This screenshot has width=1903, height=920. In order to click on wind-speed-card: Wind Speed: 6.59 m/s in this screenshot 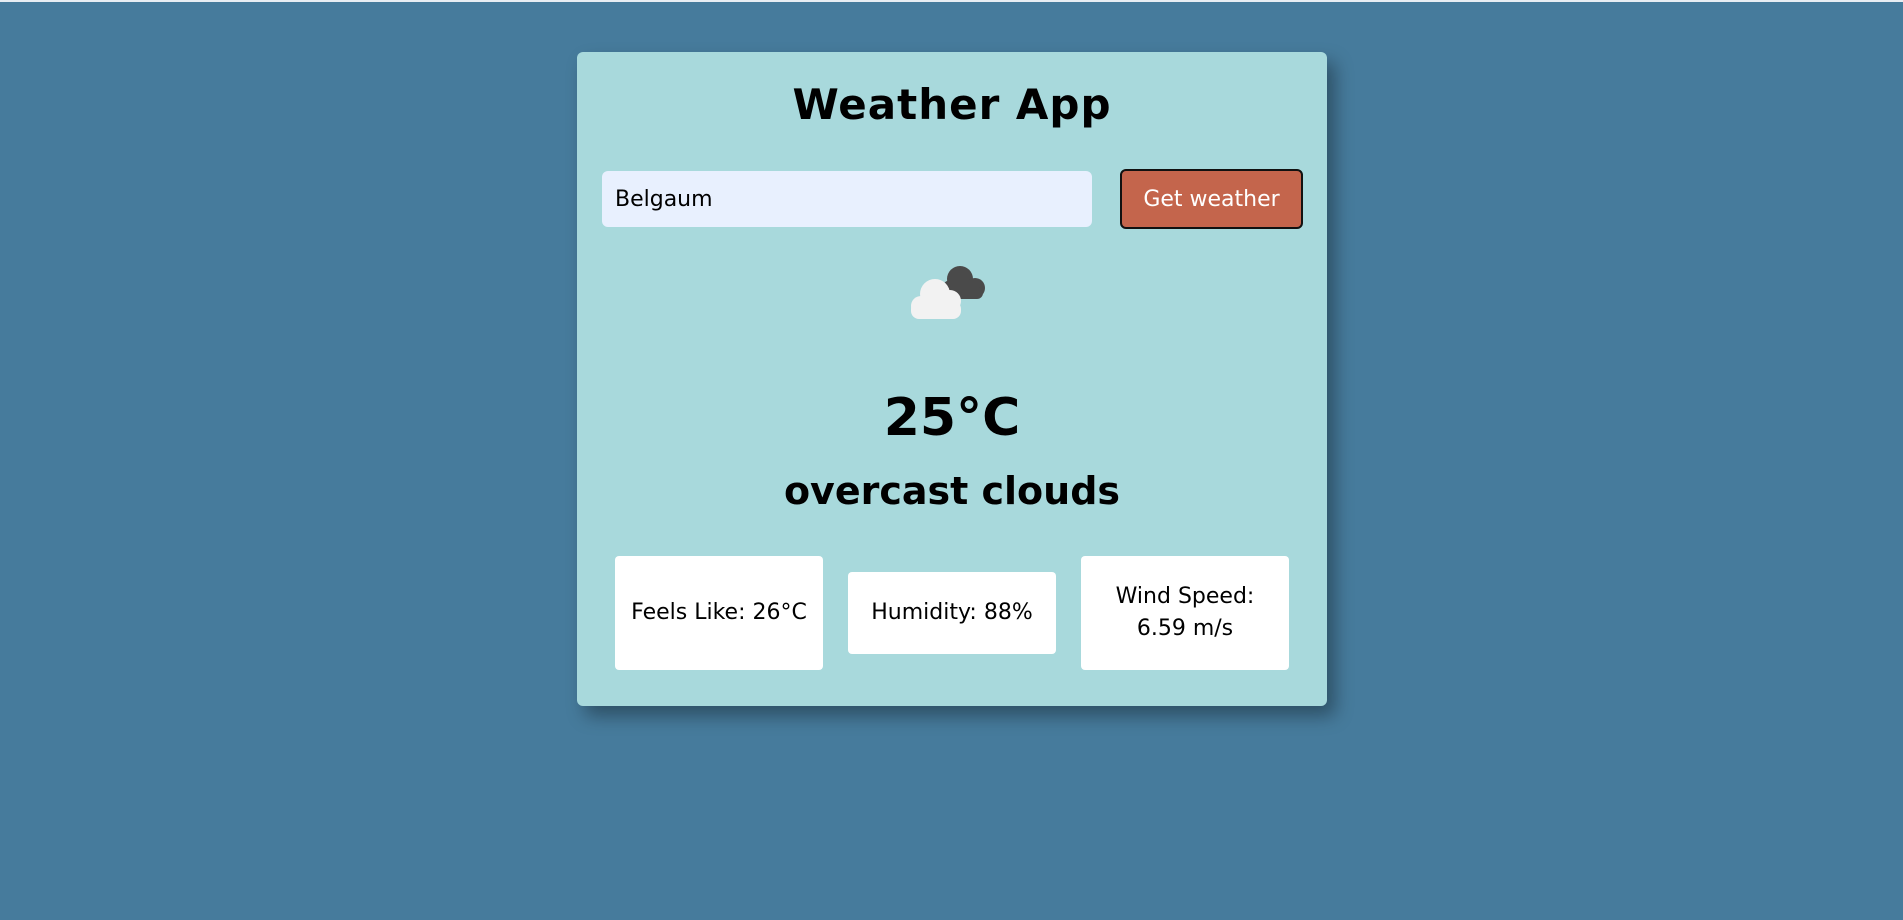, I will do `click(1185, 613)`.